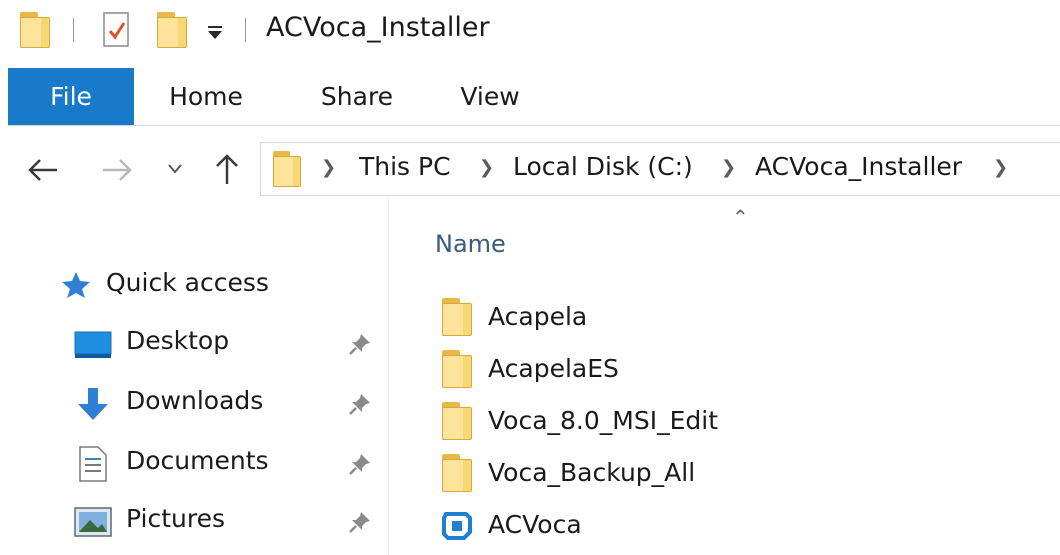 This screenshot has width=1060, height=555. I want to click on file-name: Acapela, so click(538, 316).